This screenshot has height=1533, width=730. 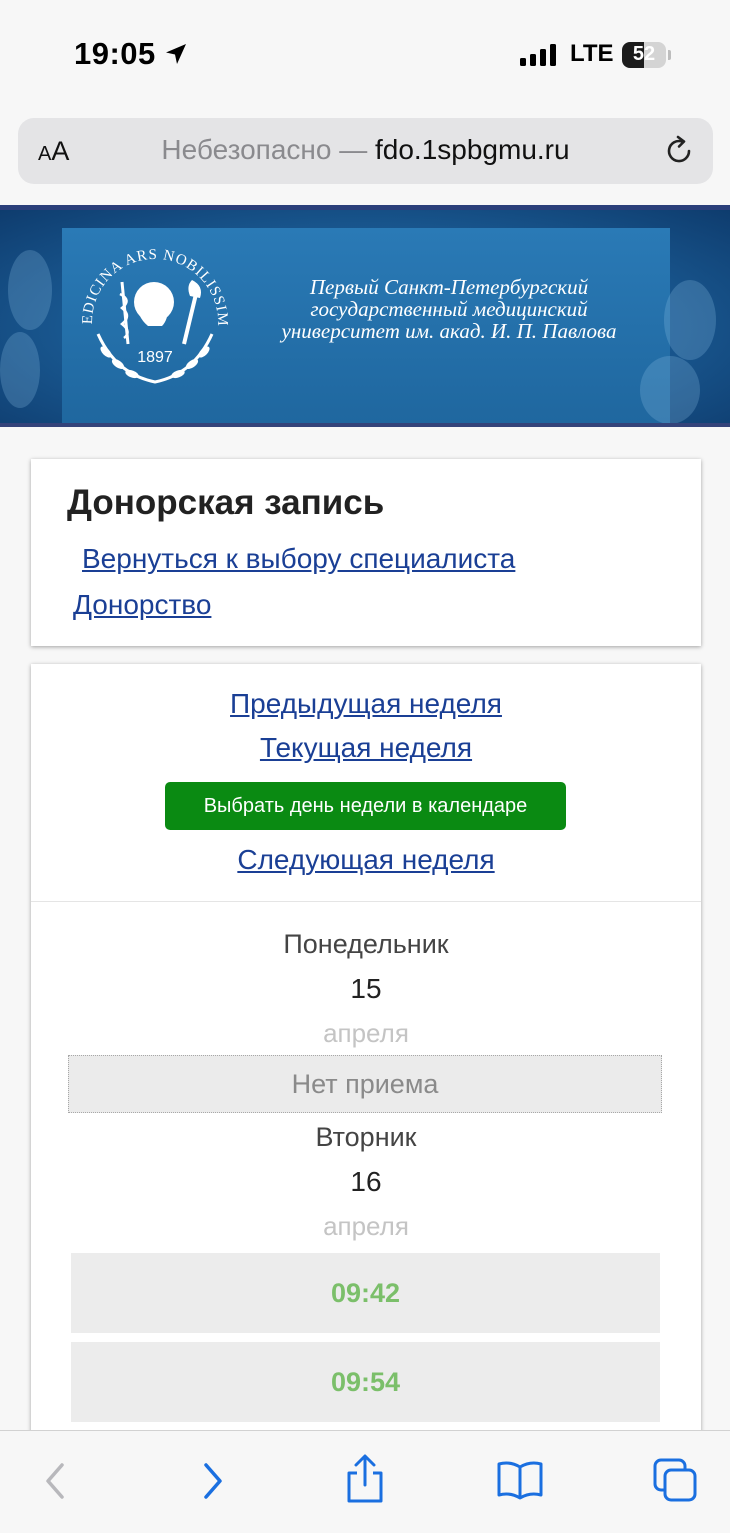 I want to click on day-name: Понедельник, so click(x=366, y=944).